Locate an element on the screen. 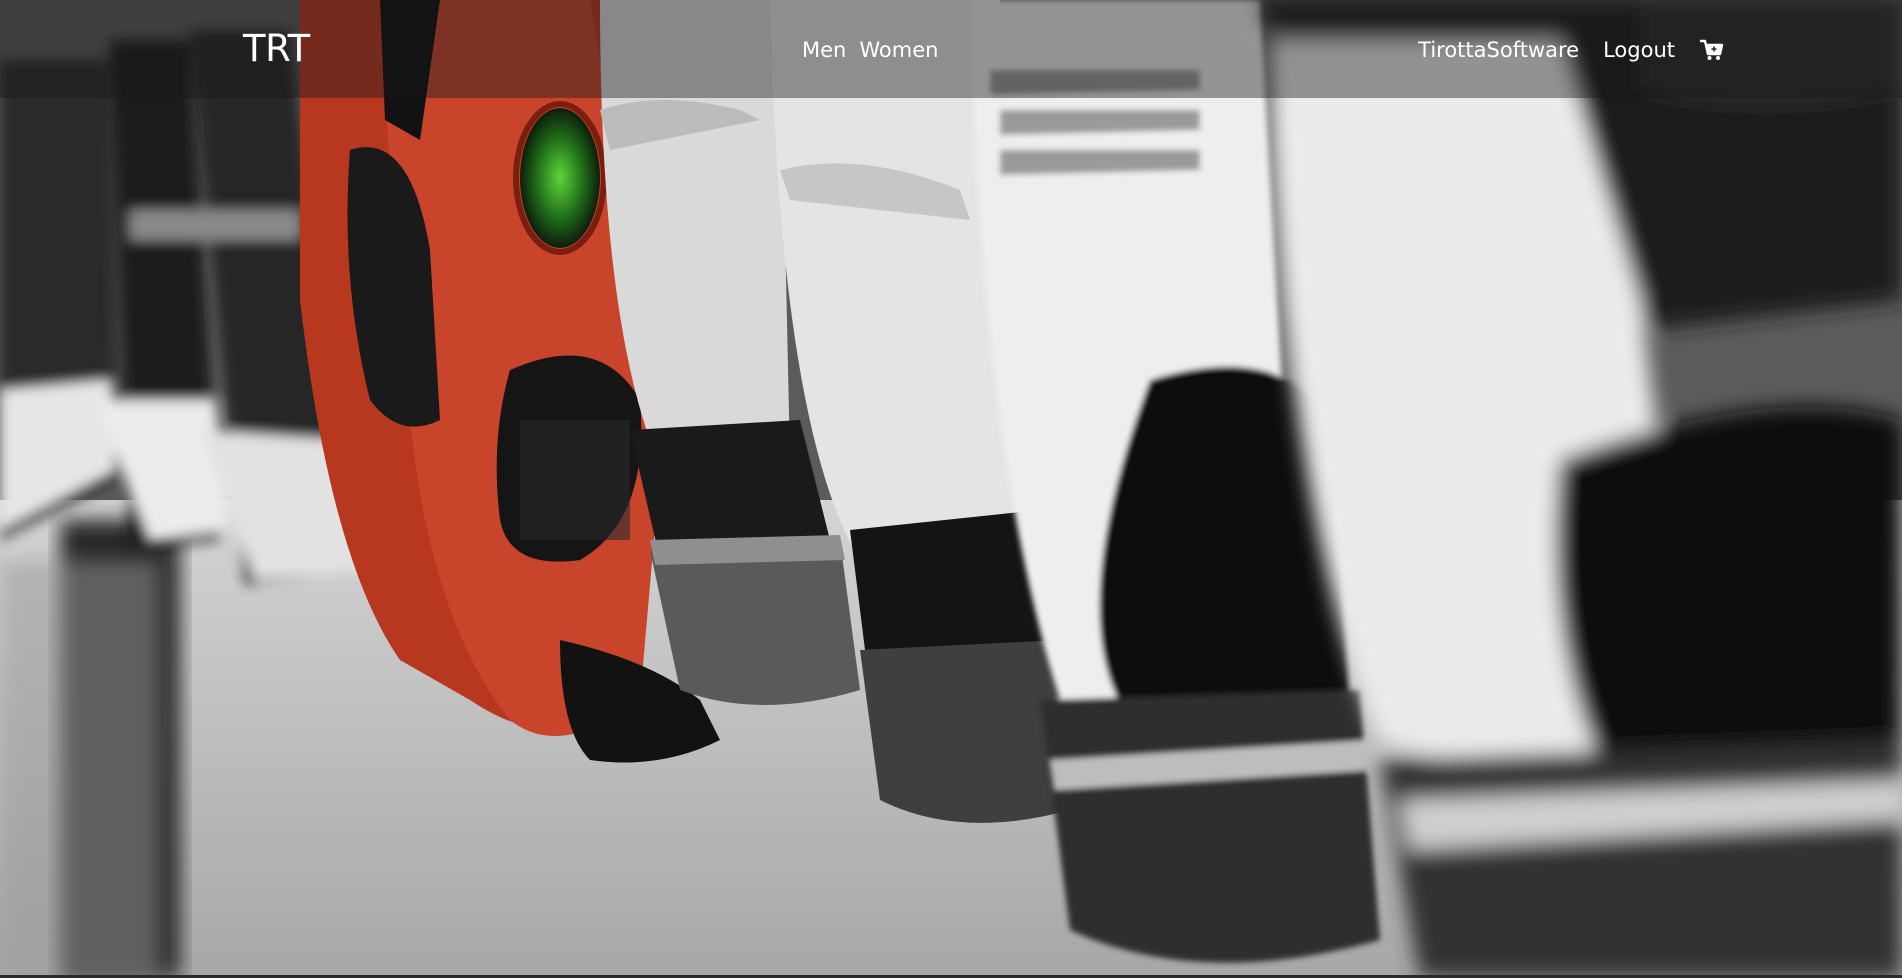 Image resolution: width=1902 pixels, height=978 pixels. brand-logo-link: TRT is located at coordinates (276, 49).